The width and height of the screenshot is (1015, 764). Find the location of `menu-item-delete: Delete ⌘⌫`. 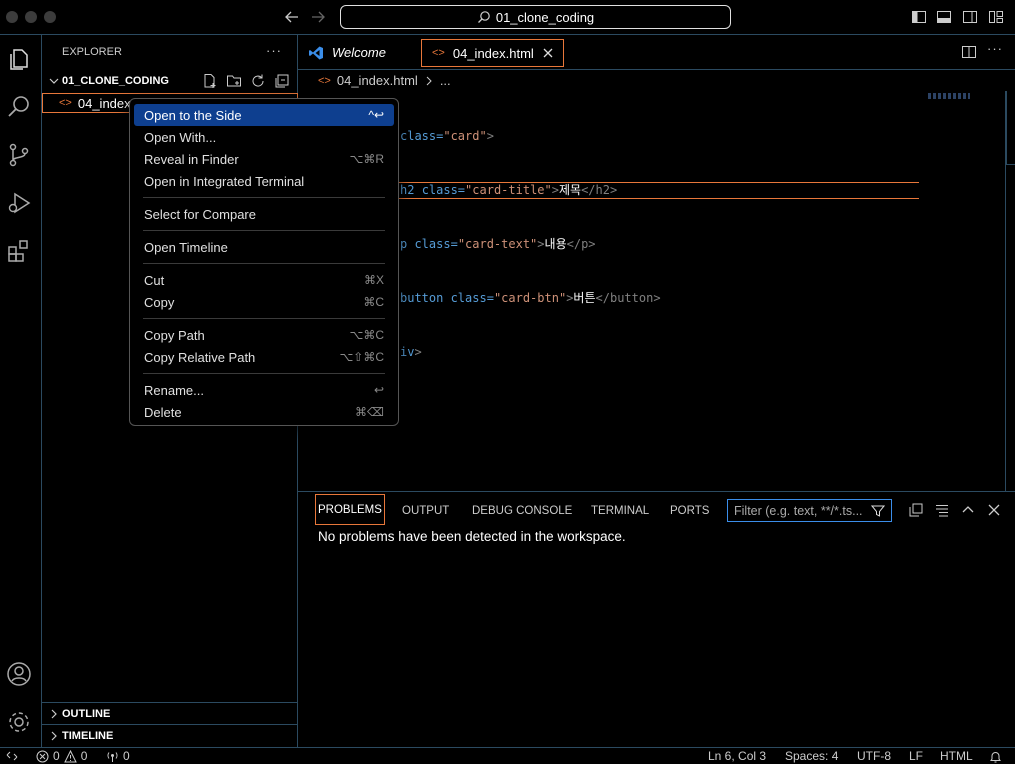

menu-item-delete: Delete ⌘⌫ is located at coordinates (264, 412).